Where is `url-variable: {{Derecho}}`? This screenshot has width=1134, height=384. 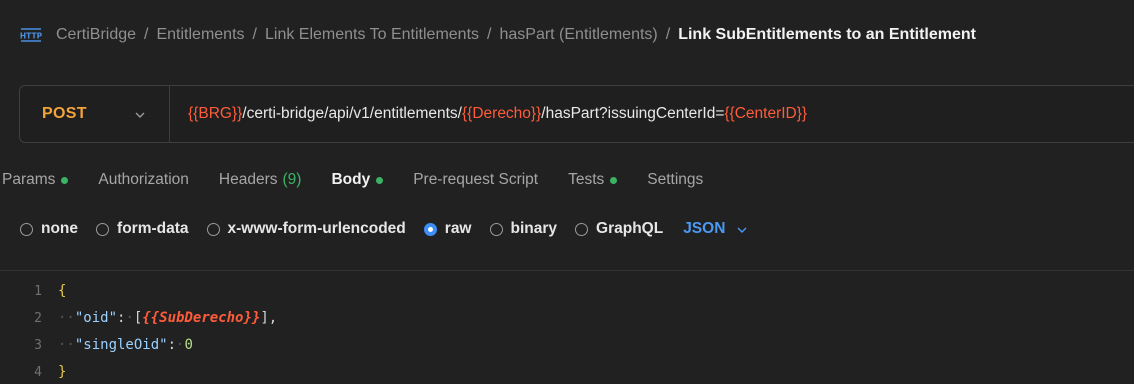 url-variable: {{Derecho}} is located at coordinates (501, 113).